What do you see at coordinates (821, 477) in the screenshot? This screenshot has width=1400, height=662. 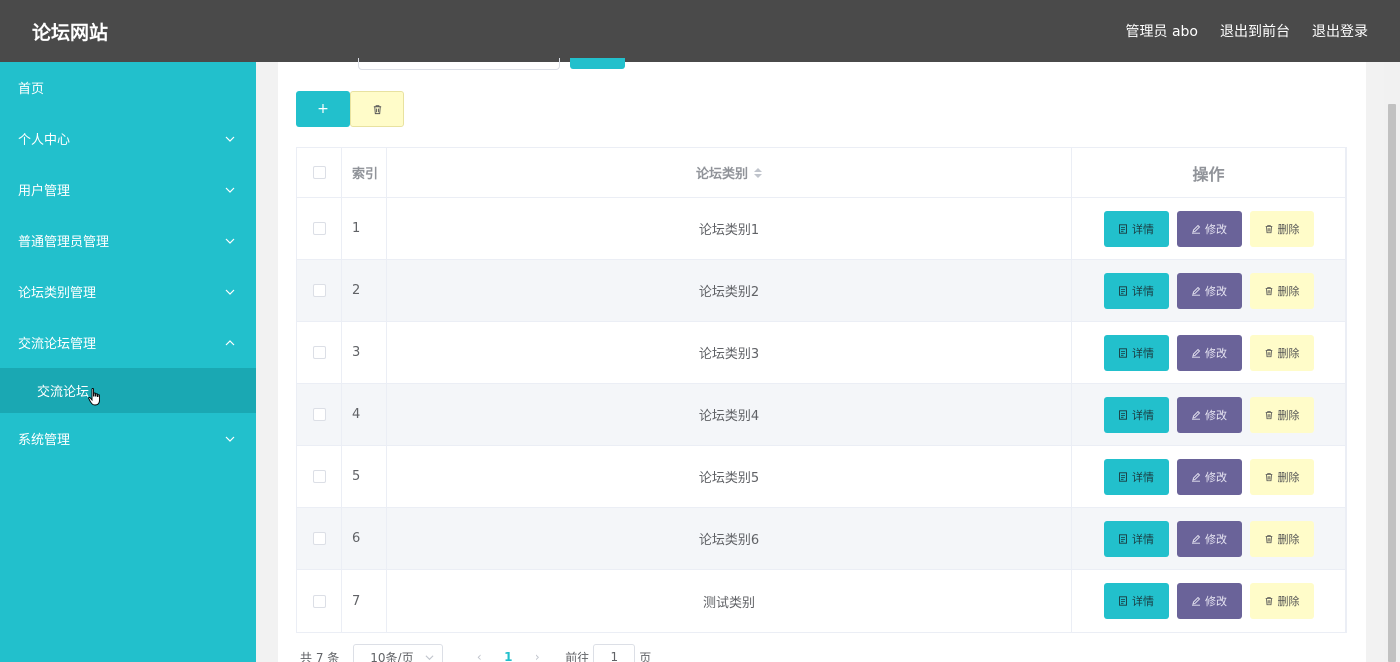 I see `table-row: 5 论坛类别5 详情 修改 删除` at bounding box center [821, 477].